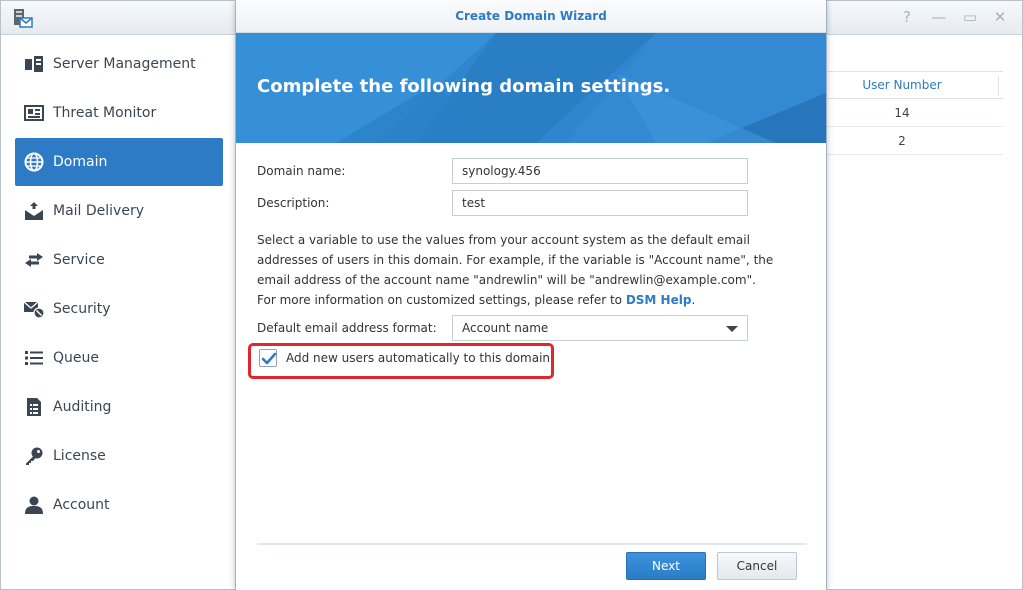 The height and width of the screenshot is (590, 1023). Describe the element at coordinates (34, 113) in the screenshot. I see `threat-monitor-icon` at that location.